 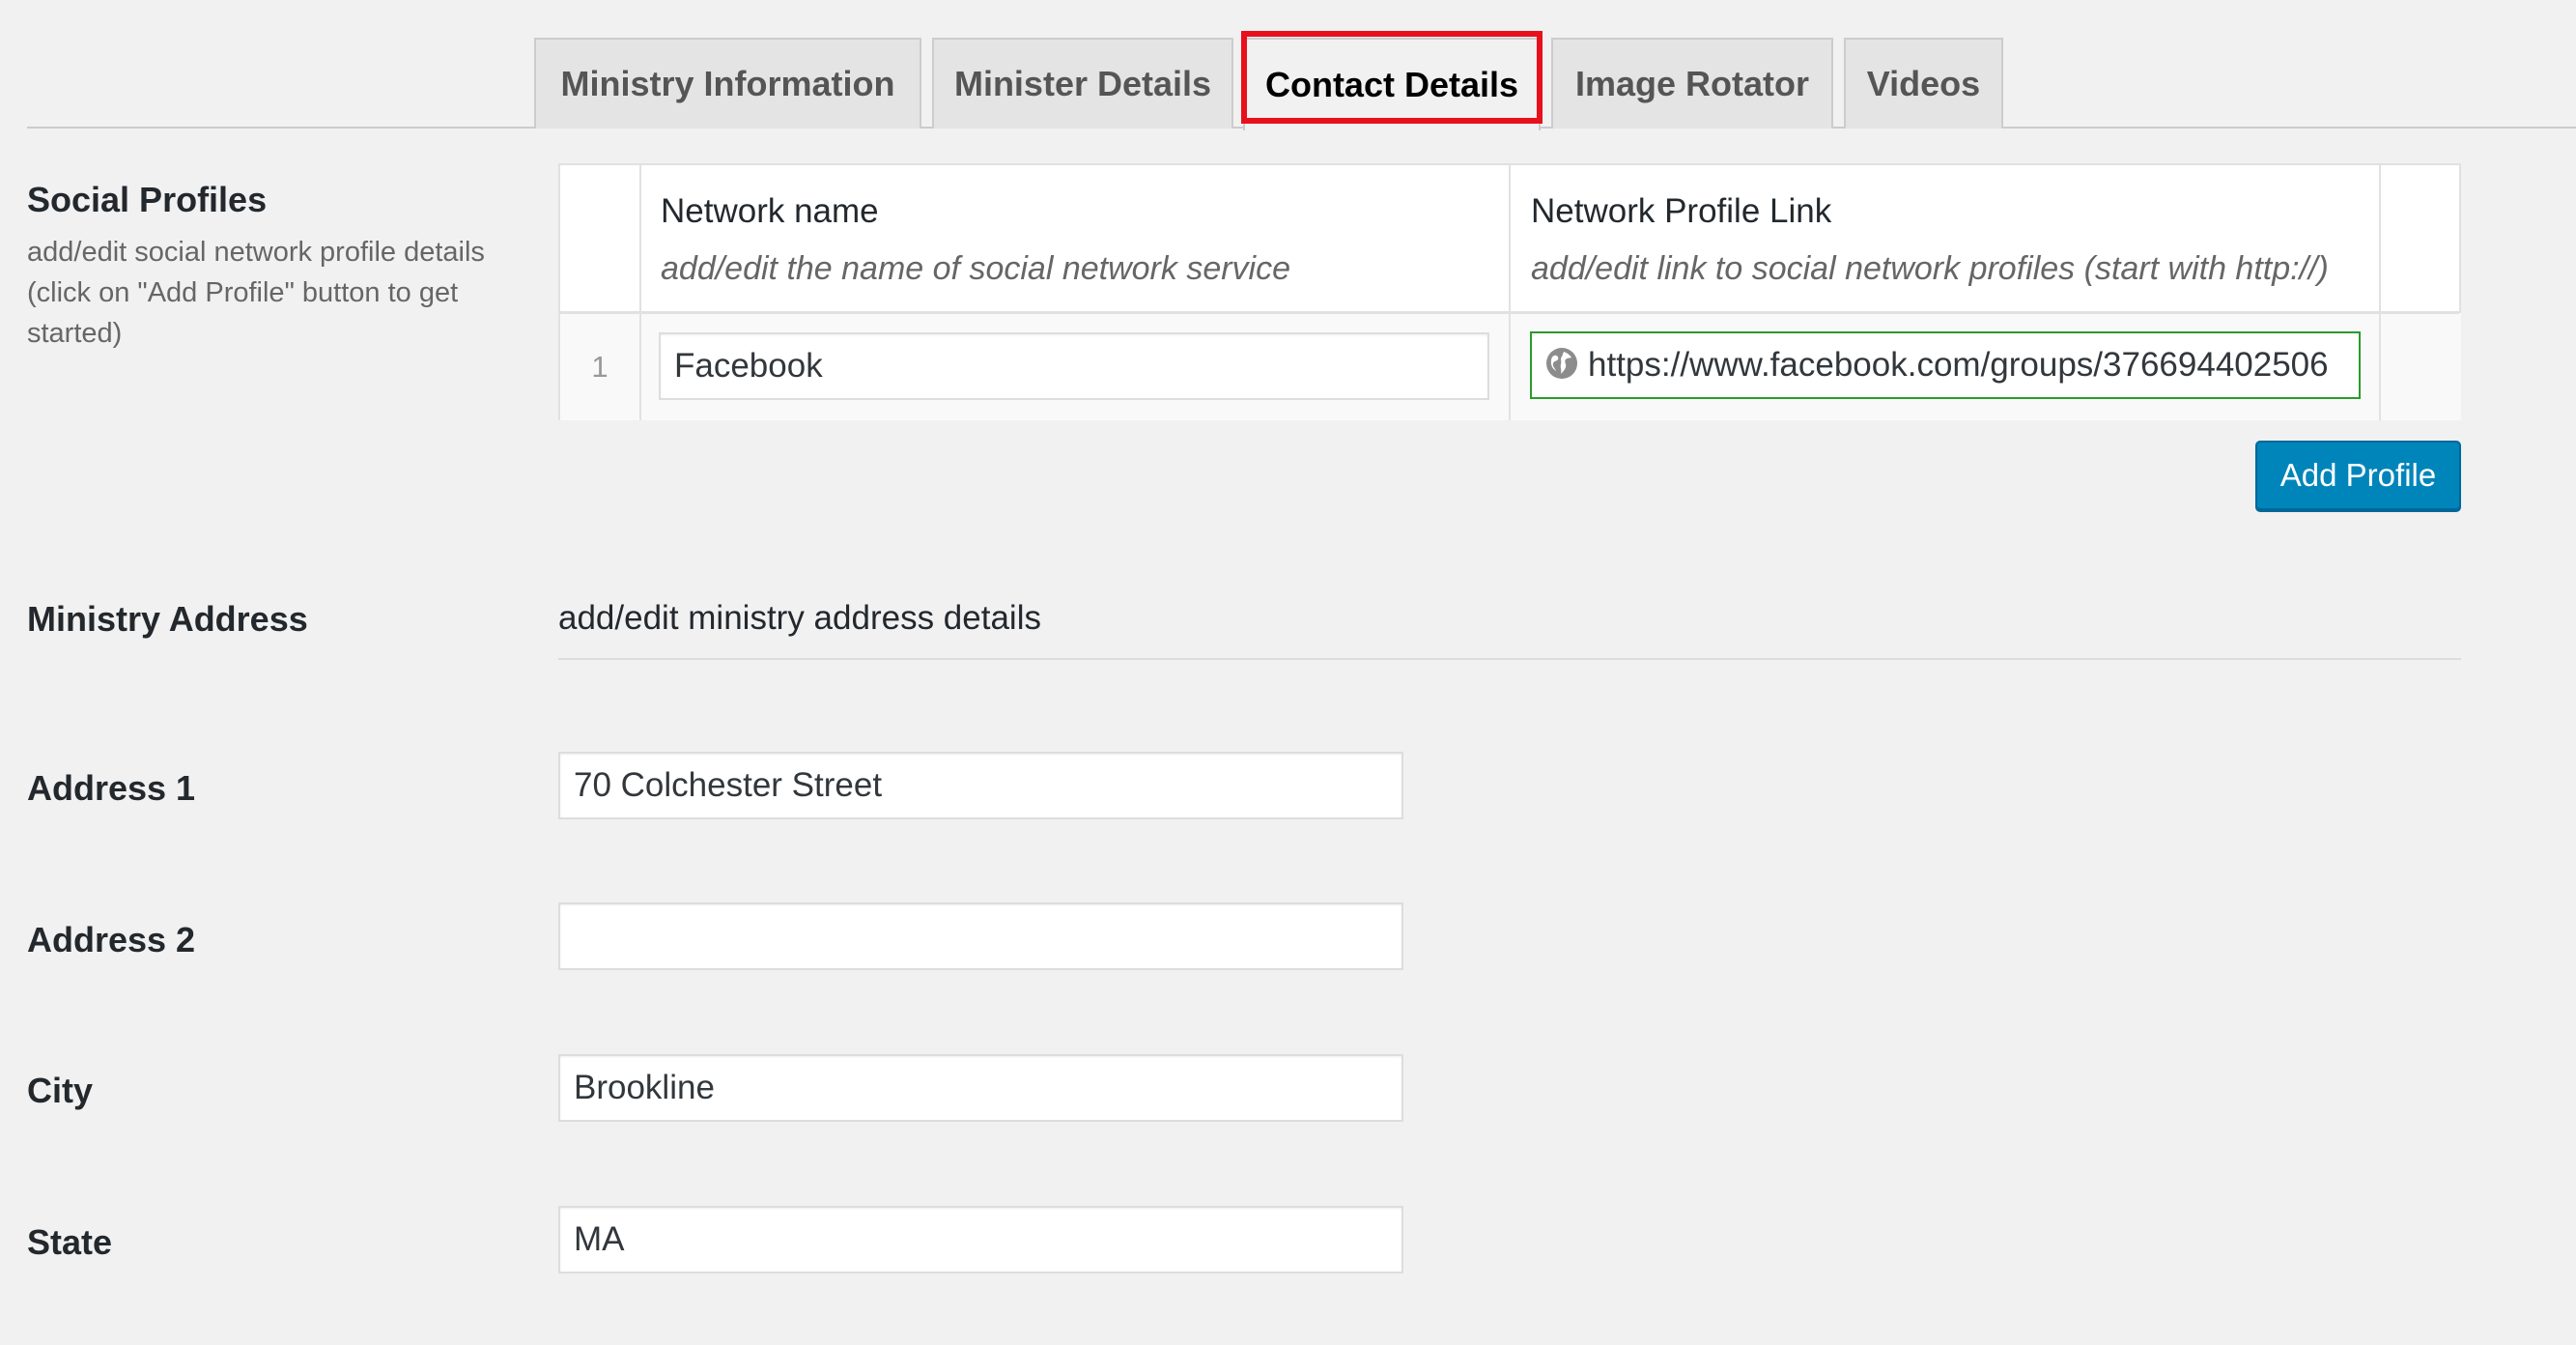 I want to click on city-label: City, so click(x=60, y=1090).